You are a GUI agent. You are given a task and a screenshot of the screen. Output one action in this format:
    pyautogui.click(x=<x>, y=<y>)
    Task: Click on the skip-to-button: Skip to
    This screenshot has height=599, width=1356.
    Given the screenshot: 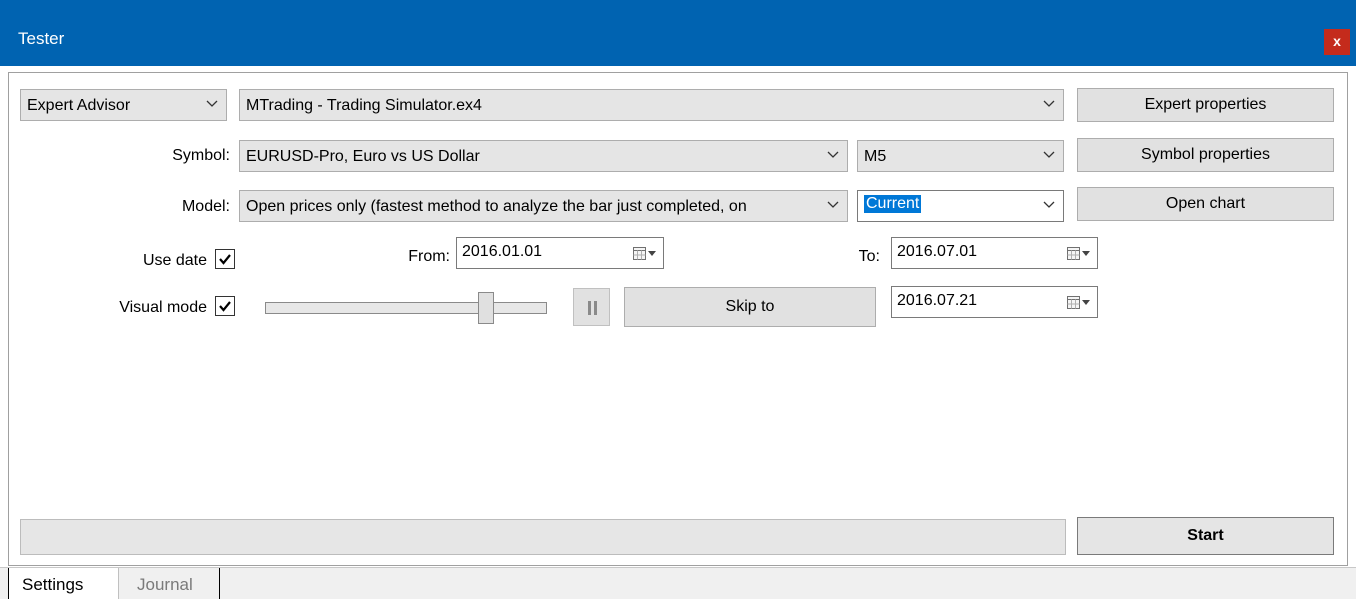 What is the action you would take?
    pyautogui.click(x=750, y=307)
    